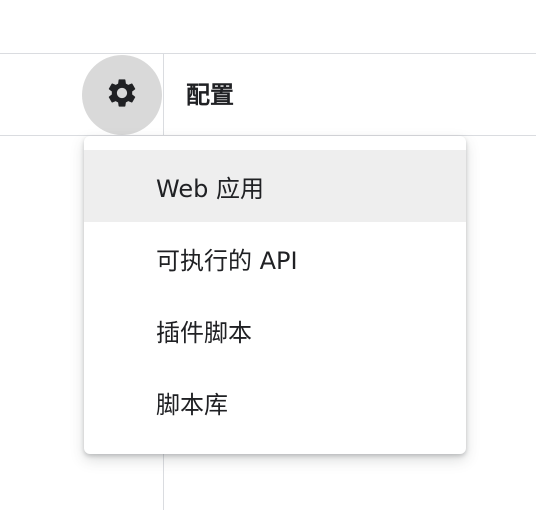 This screenshot has width=536, height=510. I want to click on menu-item-executable-api: 可执行的 API, so click(275, 258).